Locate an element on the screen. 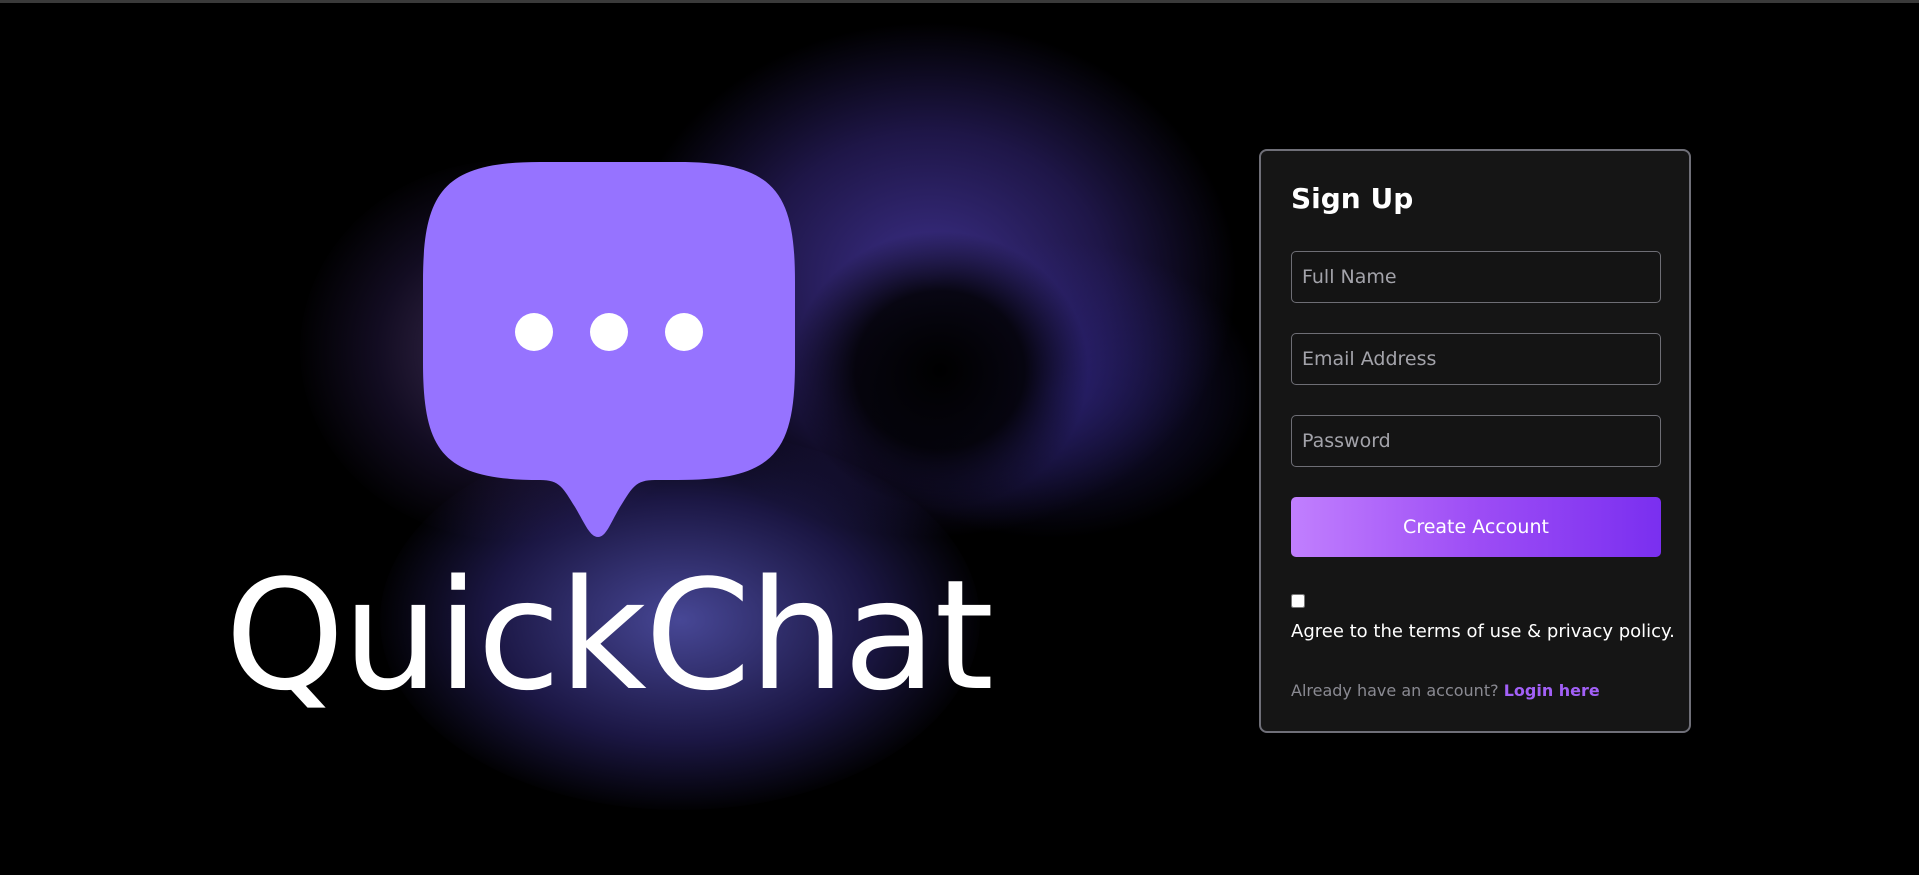 The height and width of the screenshot is (875, 1919). password-input is located at coordinates (1476, 441).